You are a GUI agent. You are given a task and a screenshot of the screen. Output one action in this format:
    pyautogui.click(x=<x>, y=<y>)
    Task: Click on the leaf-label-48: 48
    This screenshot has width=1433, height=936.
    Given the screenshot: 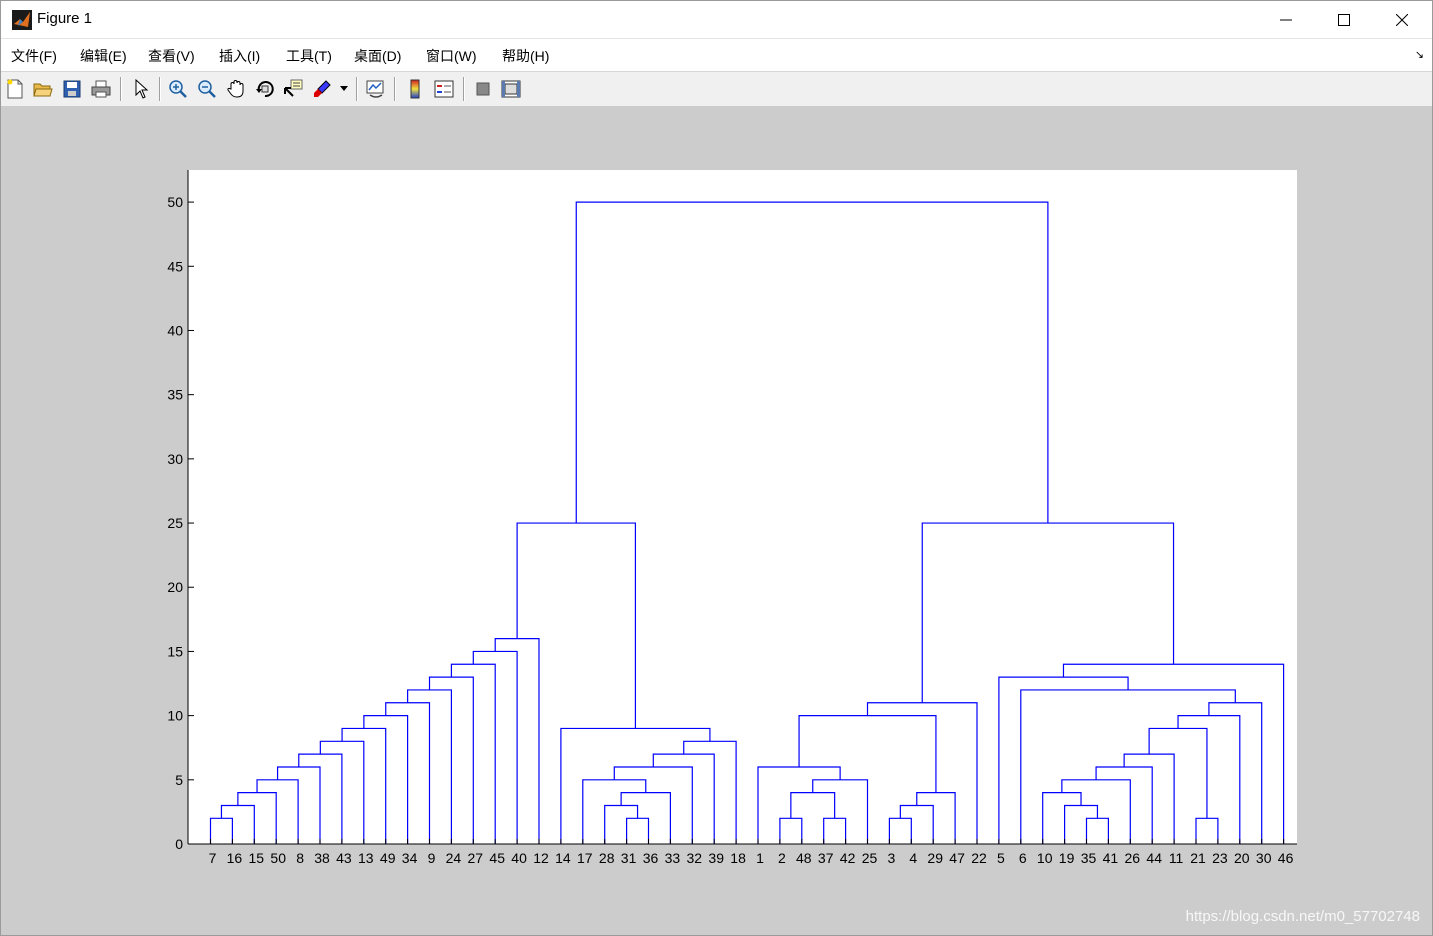 What is the action you would take?
    pyautogui.click(x=804, y=858)
    